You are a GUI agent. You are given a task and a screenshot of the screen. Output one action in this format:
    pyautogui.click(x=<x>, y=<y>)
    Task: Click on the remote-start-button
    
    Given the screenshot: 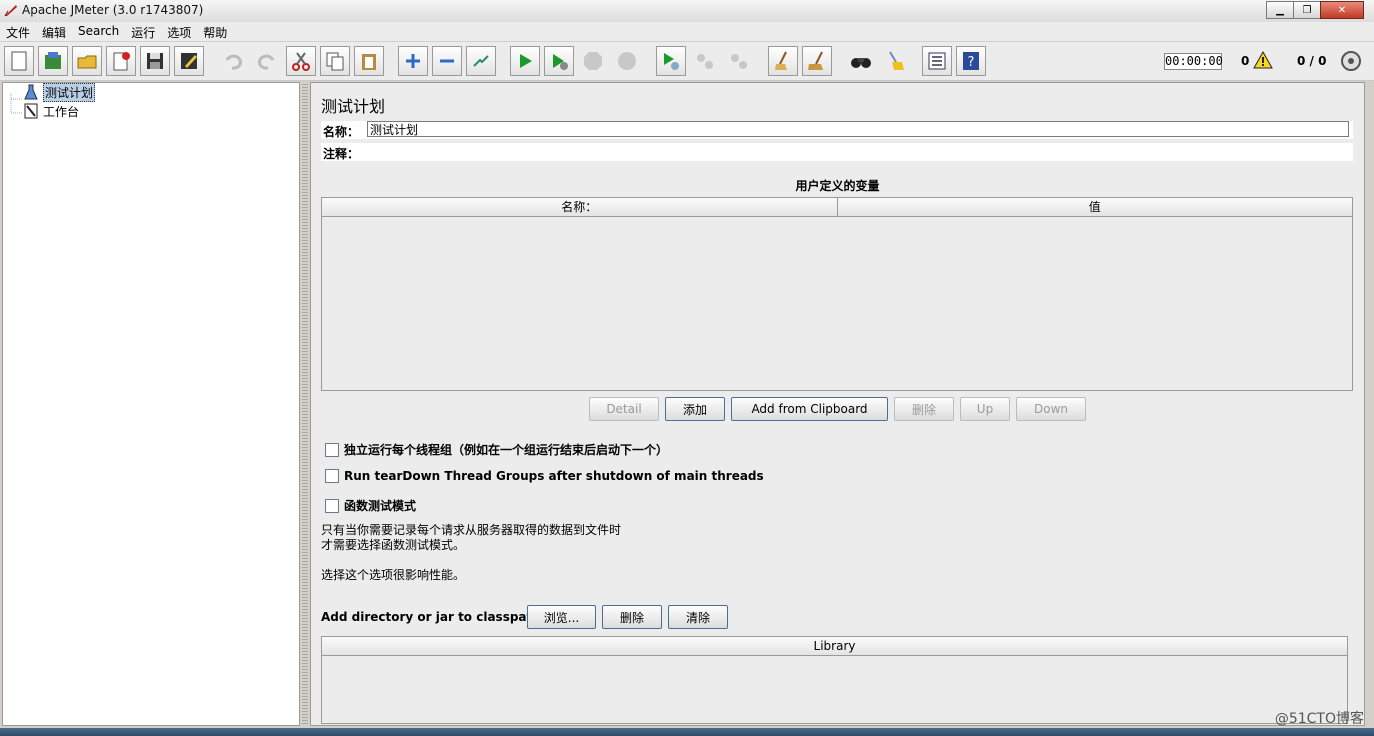 What is the action you would take?
    pyautogui.click(x=671, y=61)
    